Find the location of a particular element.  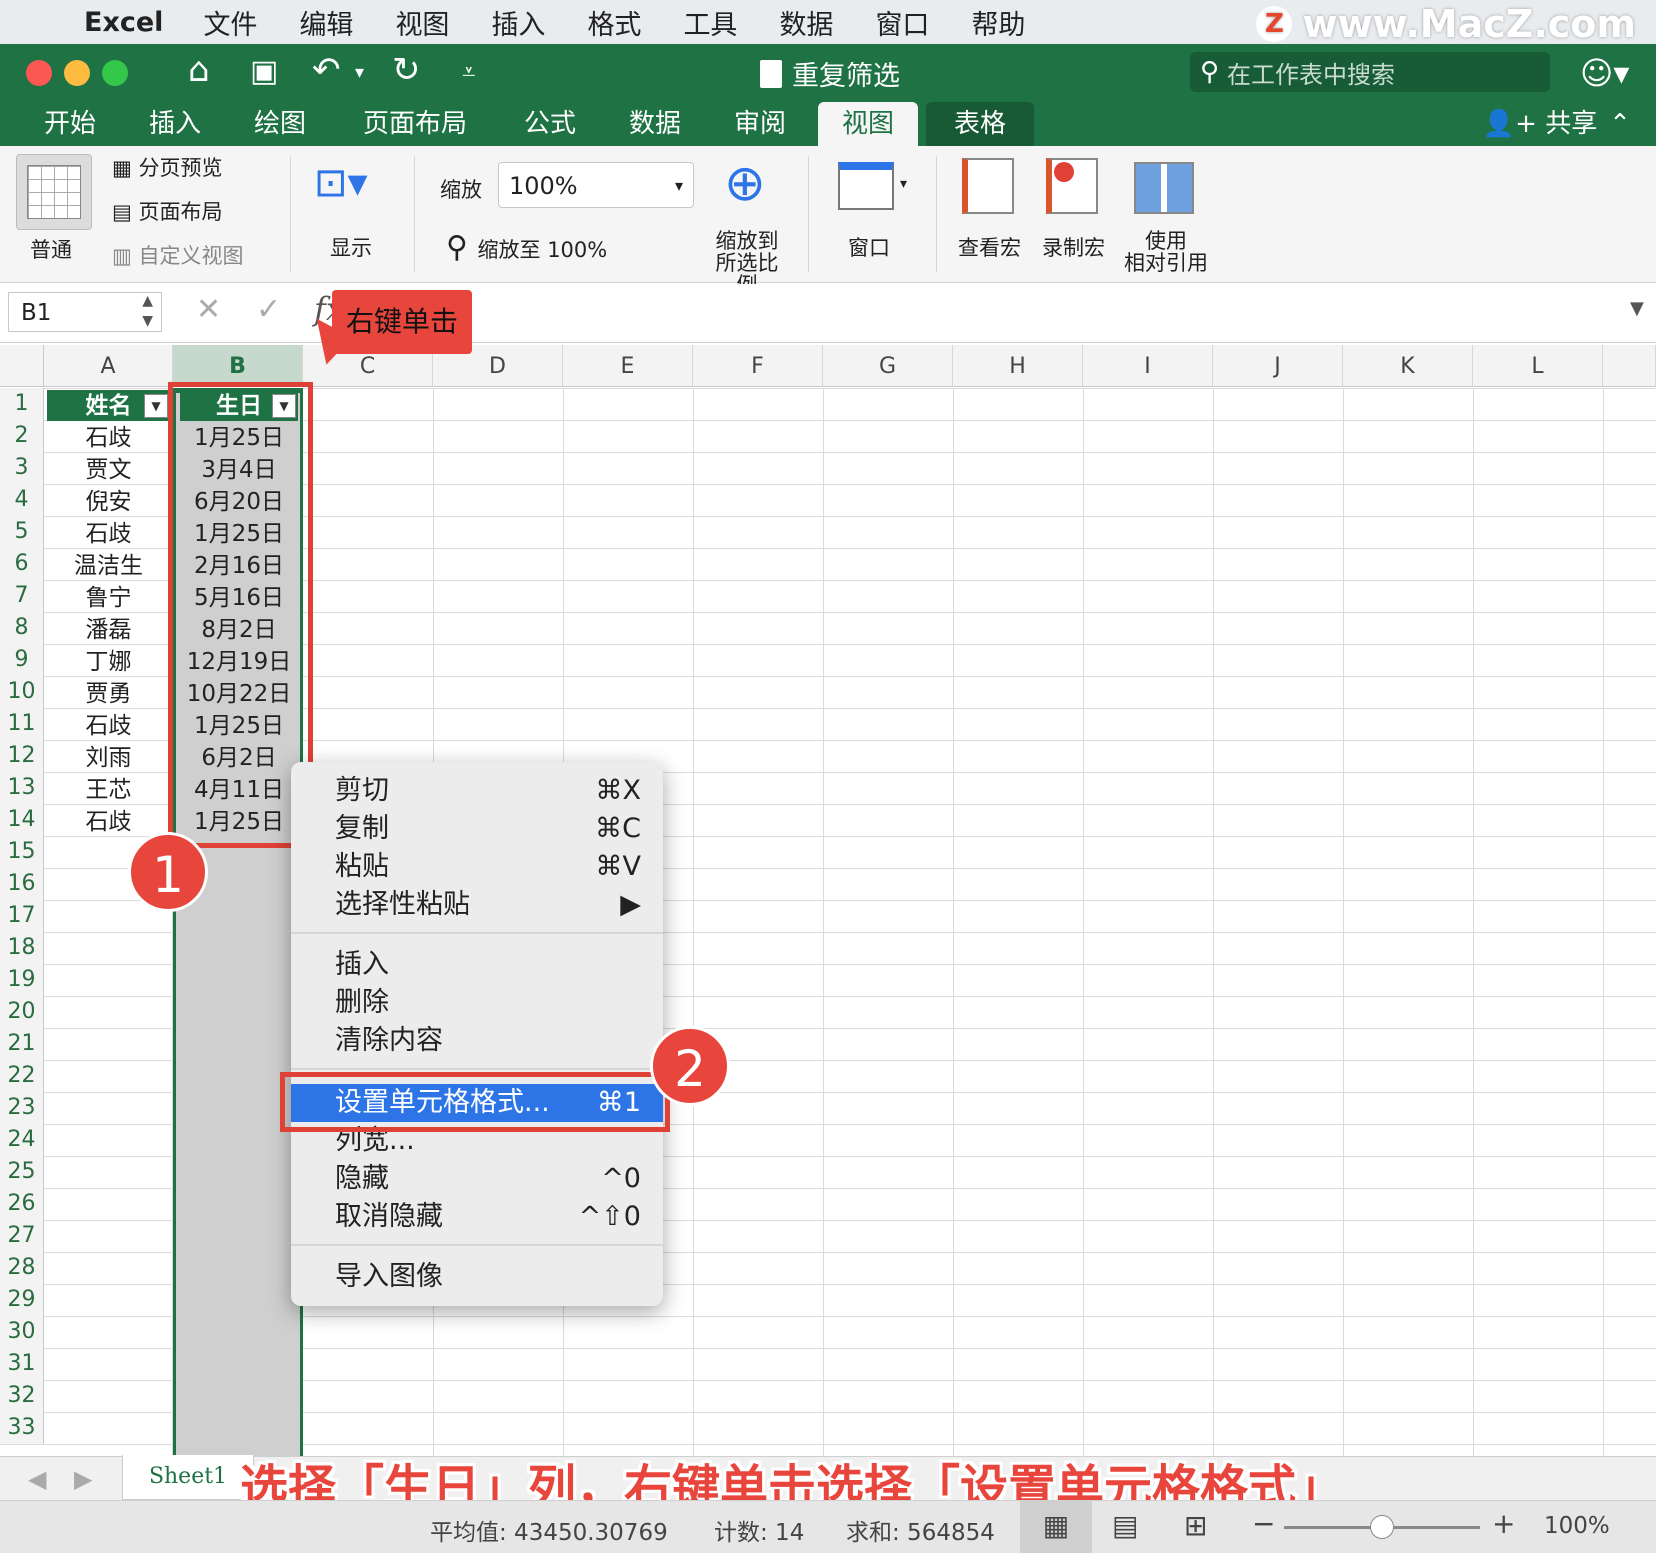

tab-table: 表格 is located at coordinates (980, 124).